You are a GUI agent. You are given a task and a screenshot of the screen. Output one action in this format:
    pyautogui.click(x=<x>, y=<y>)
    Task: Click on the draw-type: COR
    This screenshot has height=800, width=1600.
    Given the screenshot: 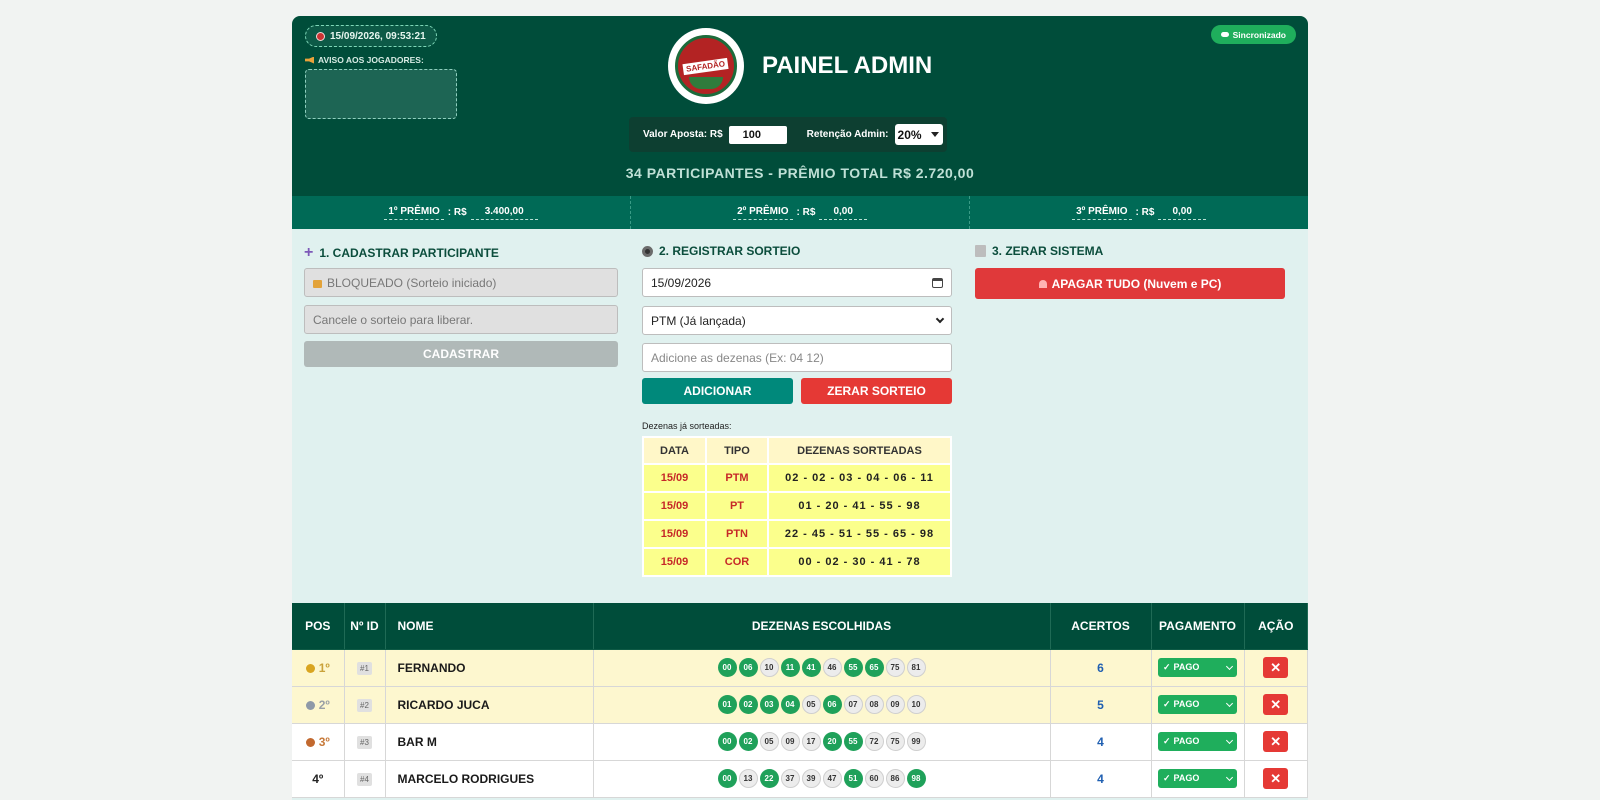 What is the action you would take?
    pyautogui.click(x=737, y=562)
    